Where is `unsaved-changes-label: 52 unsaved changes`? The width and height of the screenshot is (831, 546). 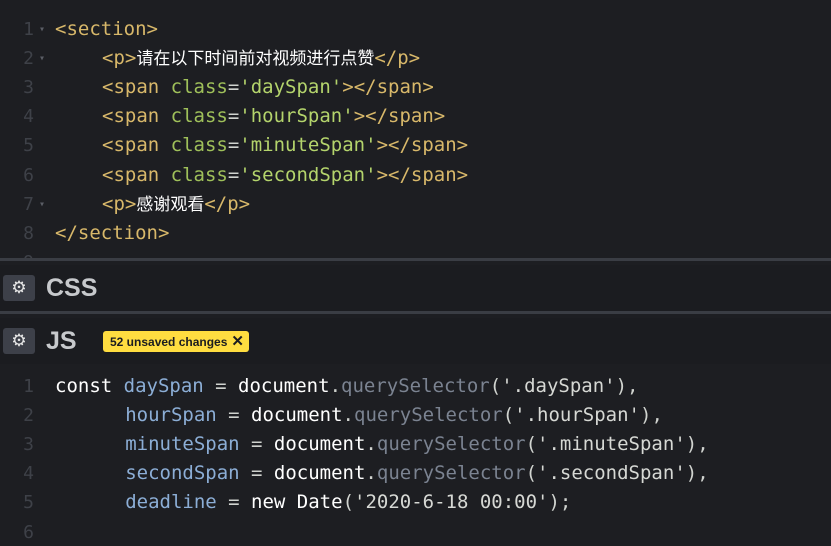
unsaved-changes-label: 52 unsaved changes is located at coordinates (169, 342).